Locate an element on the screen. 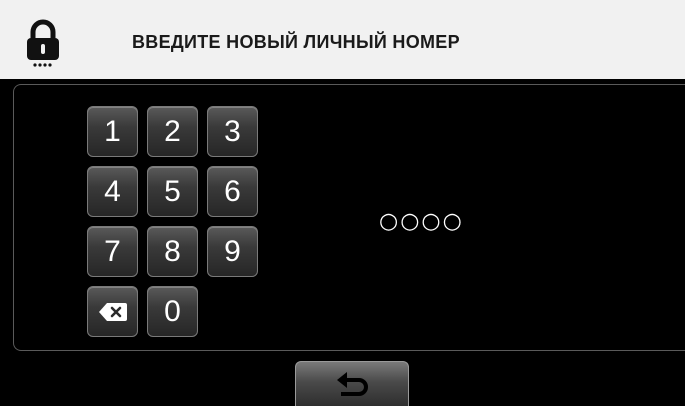  key-8: 8 is located at coordinates (172, 251).